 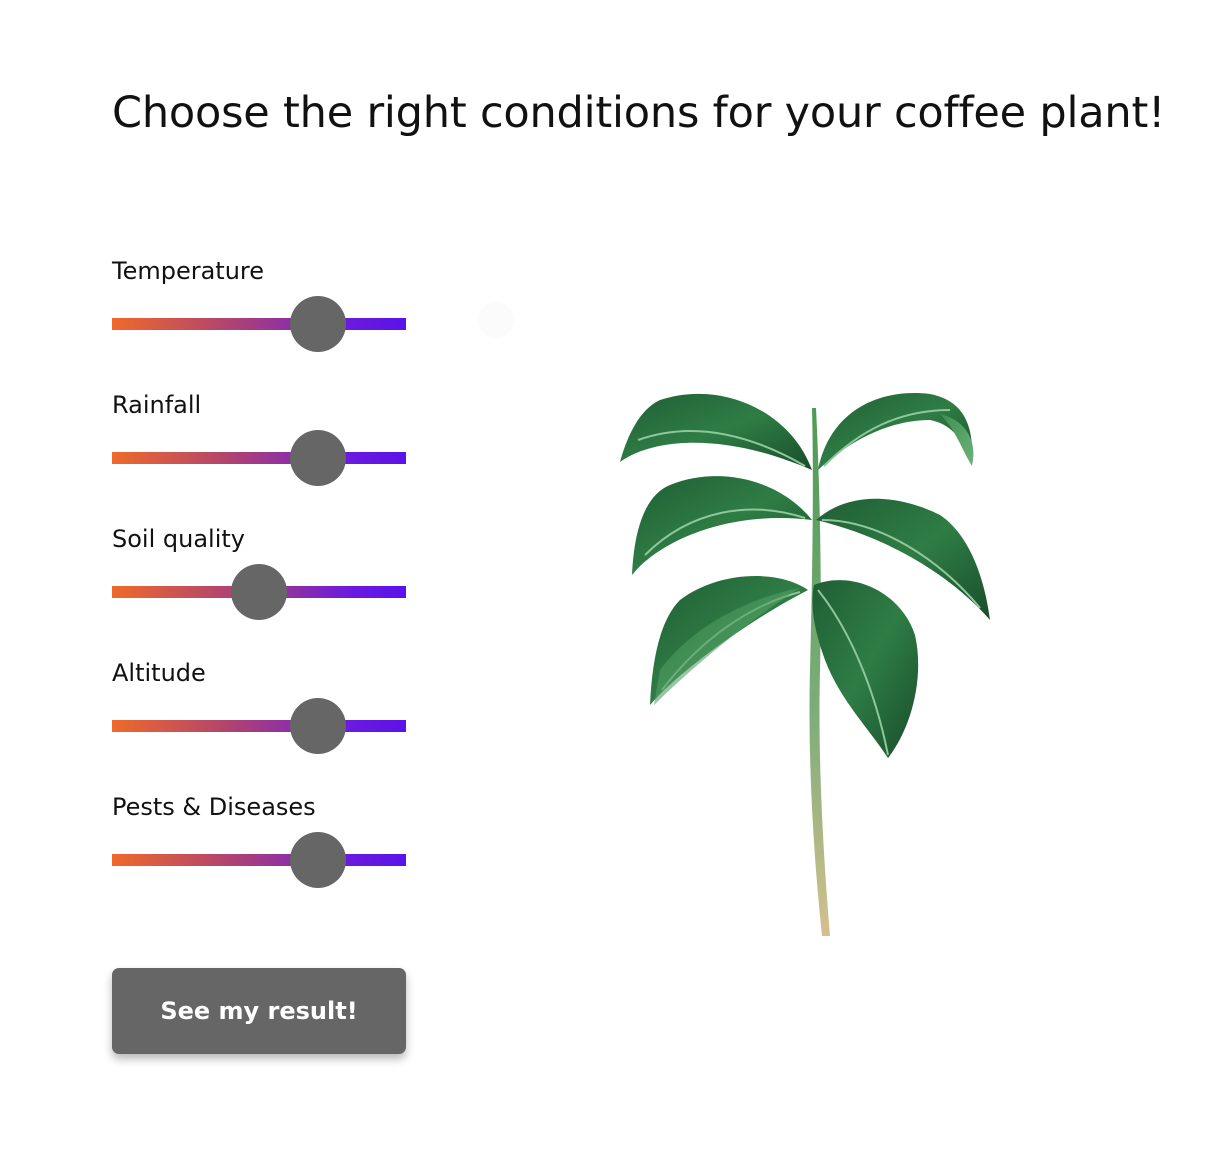 I want to click on rainfall-label: Rainfall, so click(x=157, y=405).